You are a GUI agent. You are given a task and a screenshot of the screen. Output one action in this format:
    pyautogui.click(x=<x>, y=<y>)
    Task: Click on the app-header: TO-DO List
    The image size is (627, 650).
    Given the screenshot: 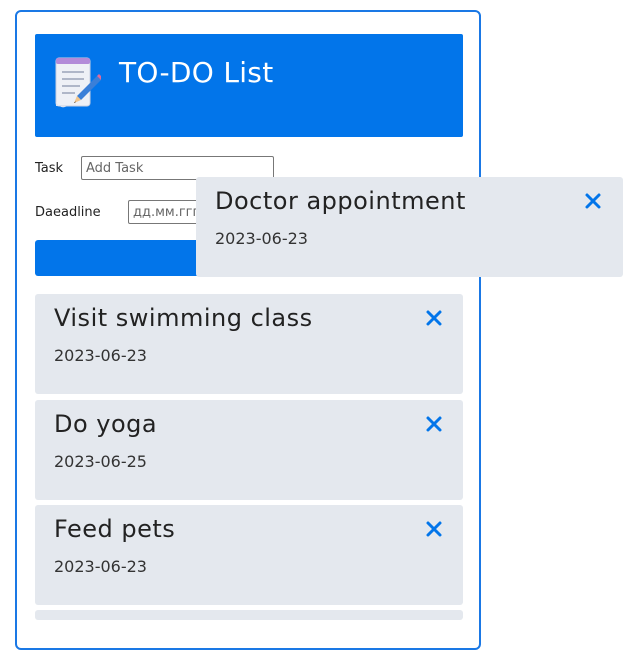 What is the action you would take?
    pyautogui.click(x=249, y=85)
    